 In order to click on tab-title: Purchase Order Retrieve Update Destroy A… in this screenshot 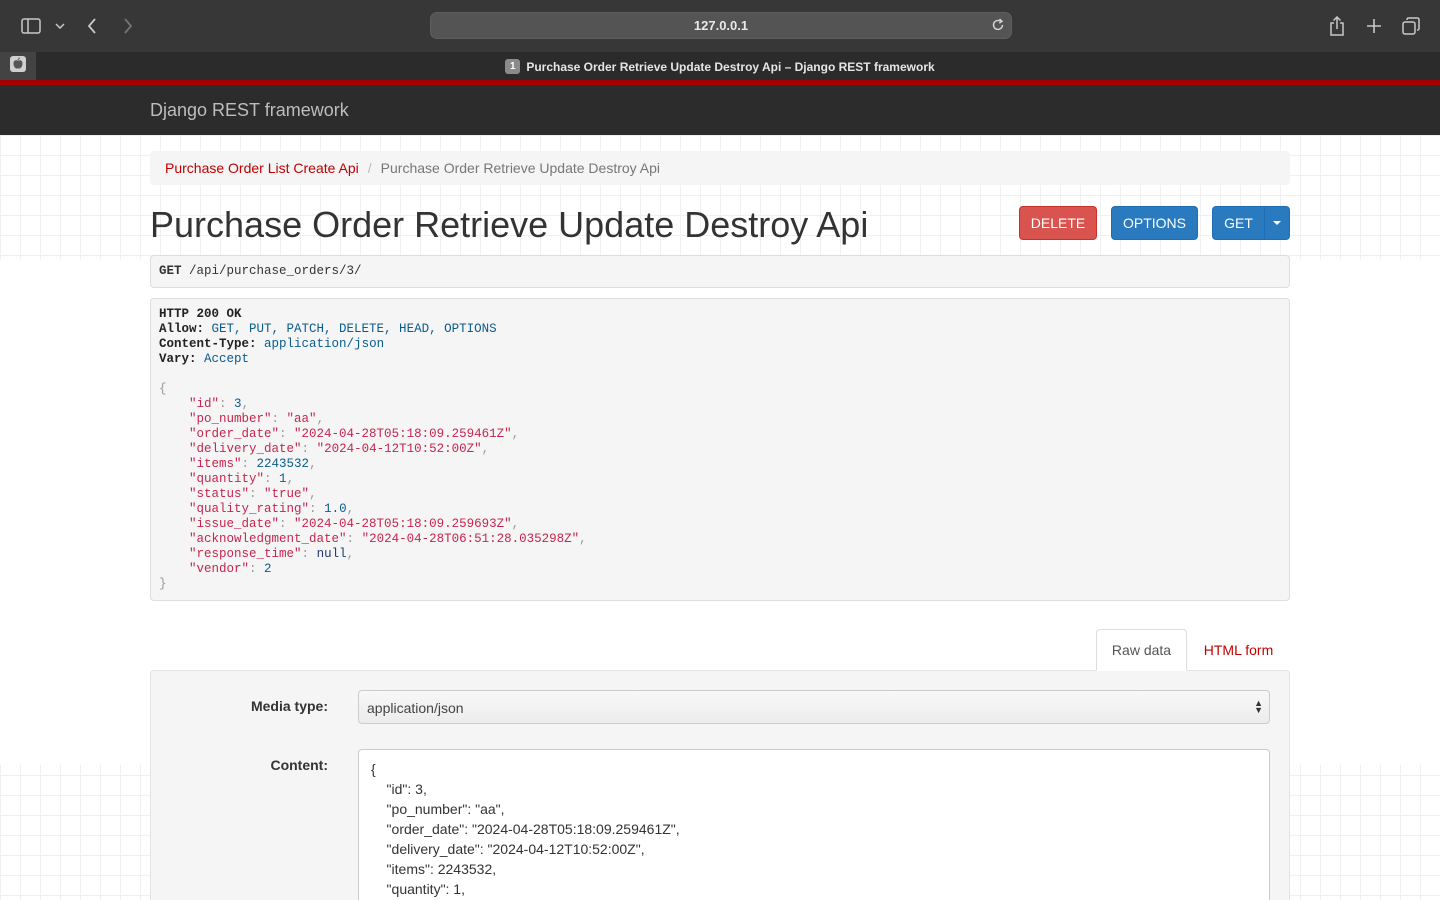, I will do `click(730, 66)`.